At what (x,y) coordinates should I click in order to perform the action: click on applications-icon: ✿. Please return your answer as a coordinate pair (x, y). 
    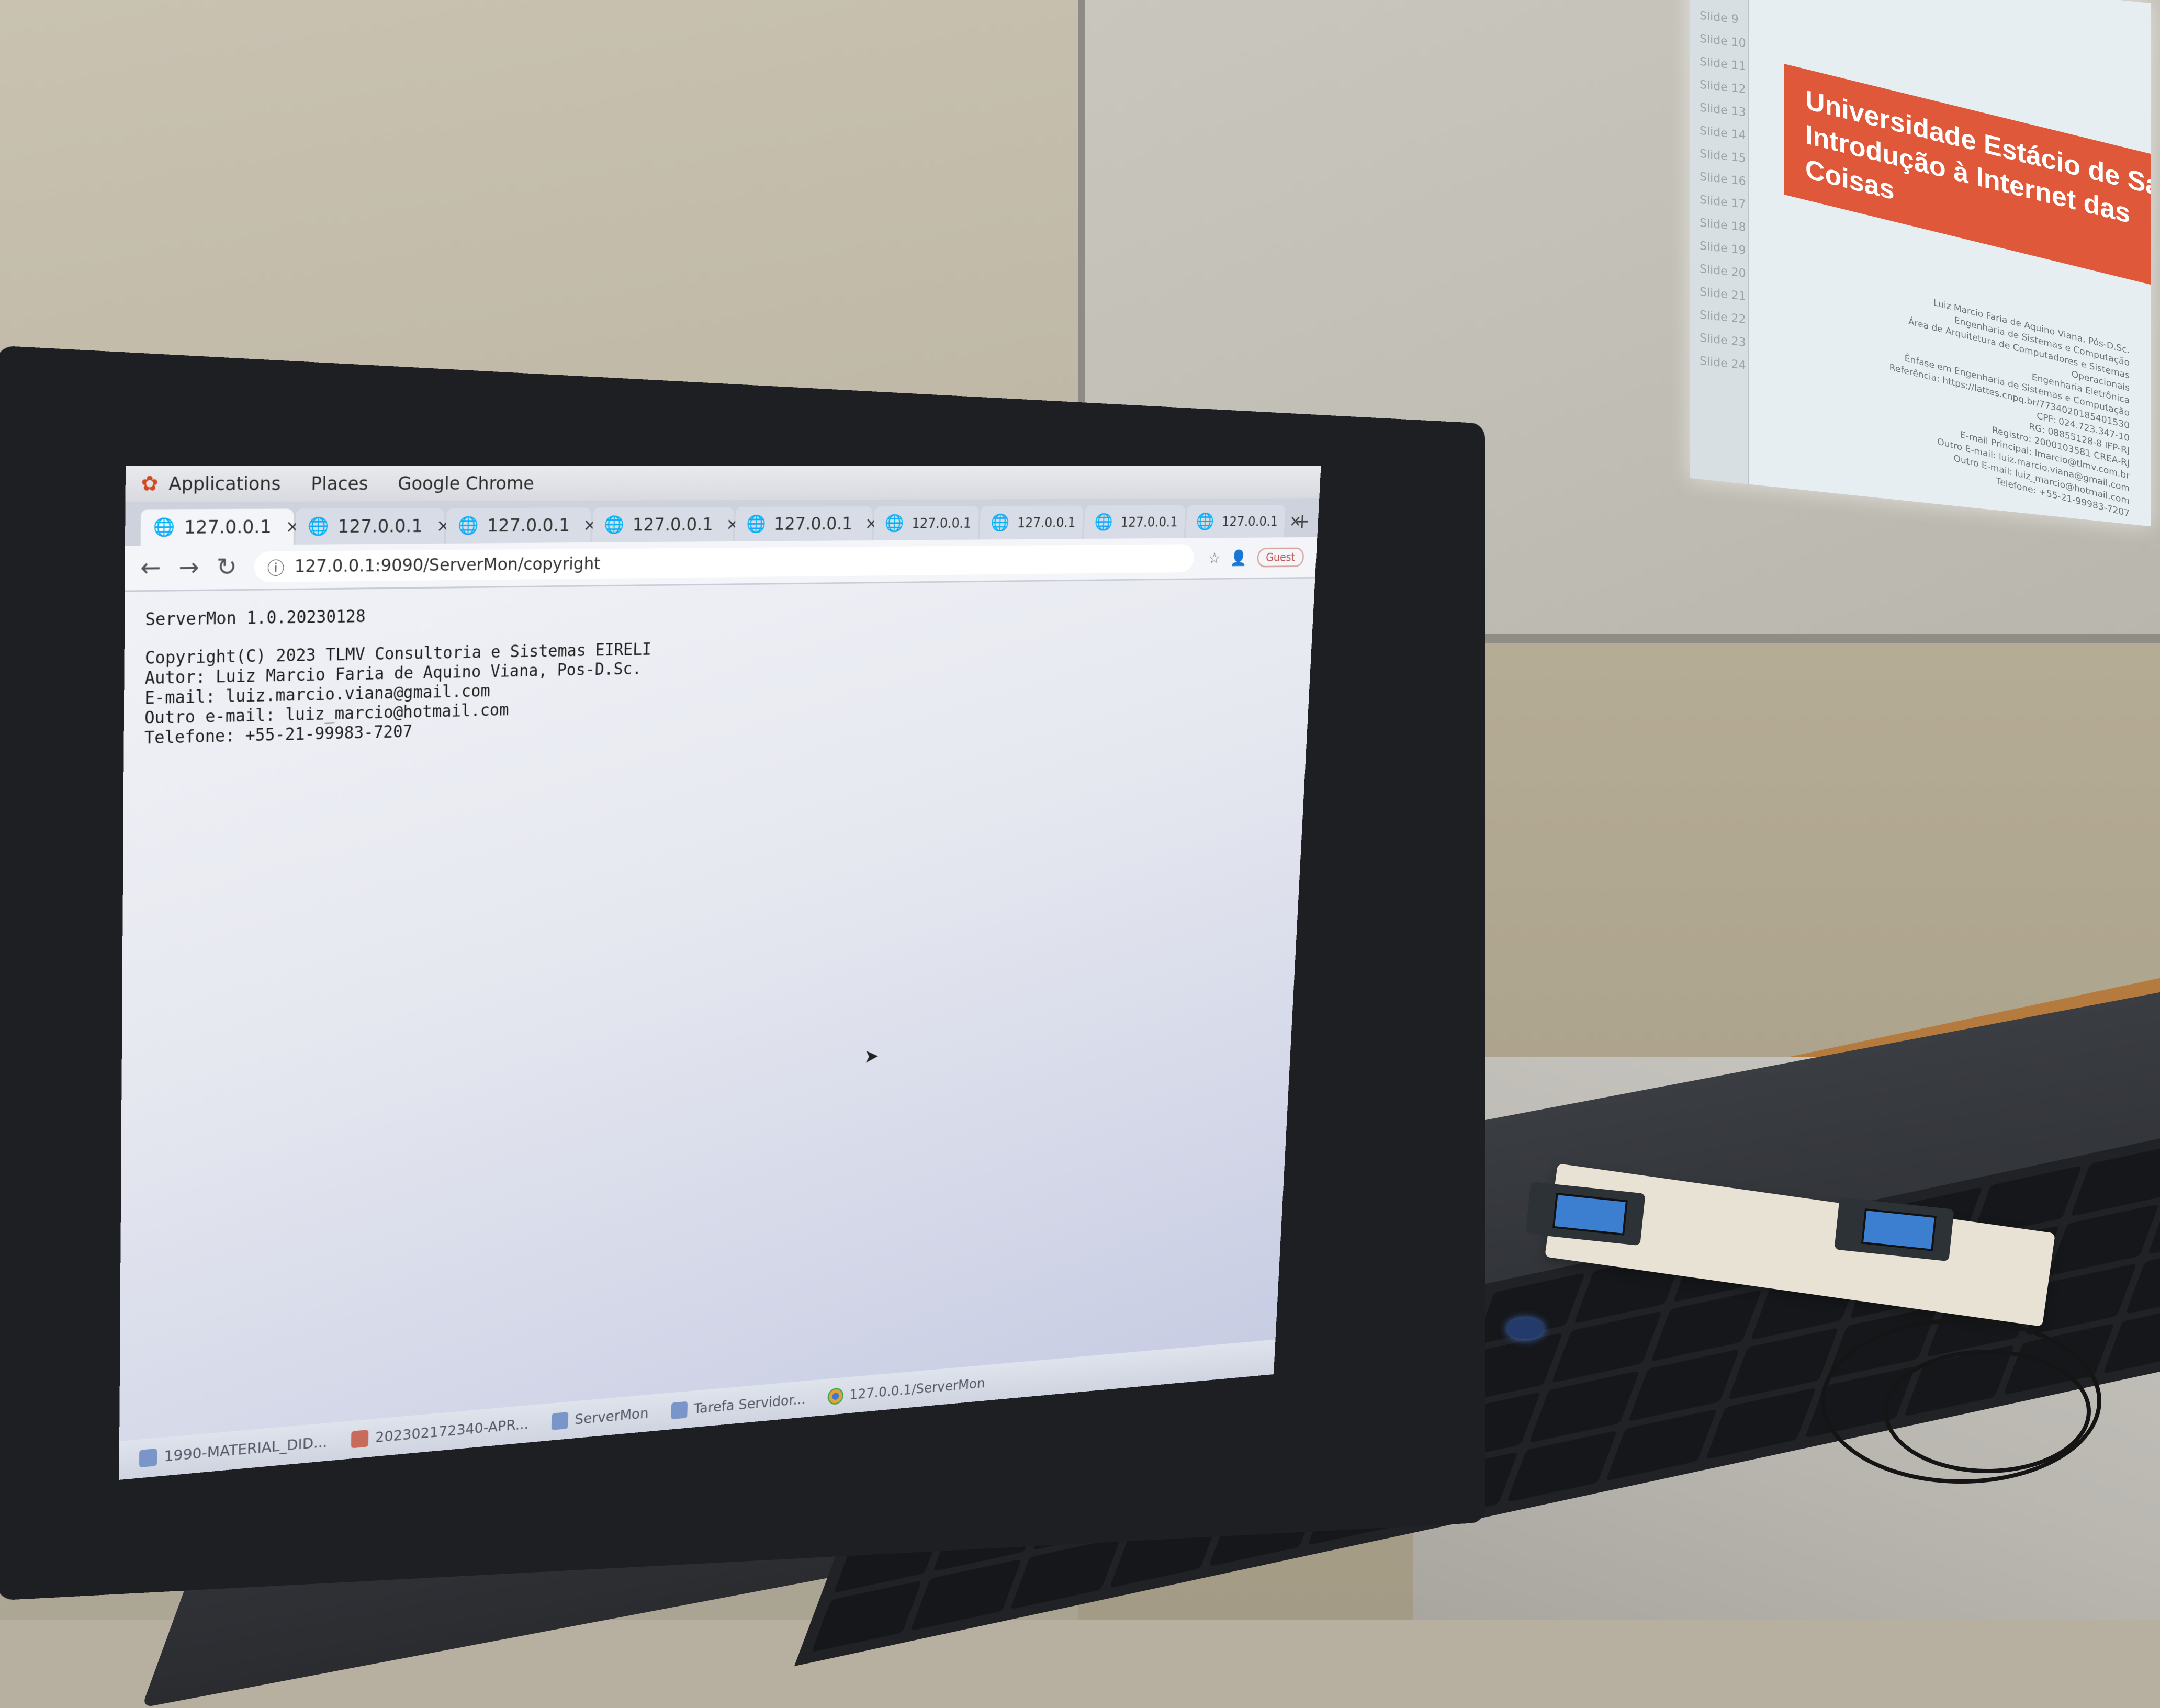
    Looking at the image, I should click on (150, 483).